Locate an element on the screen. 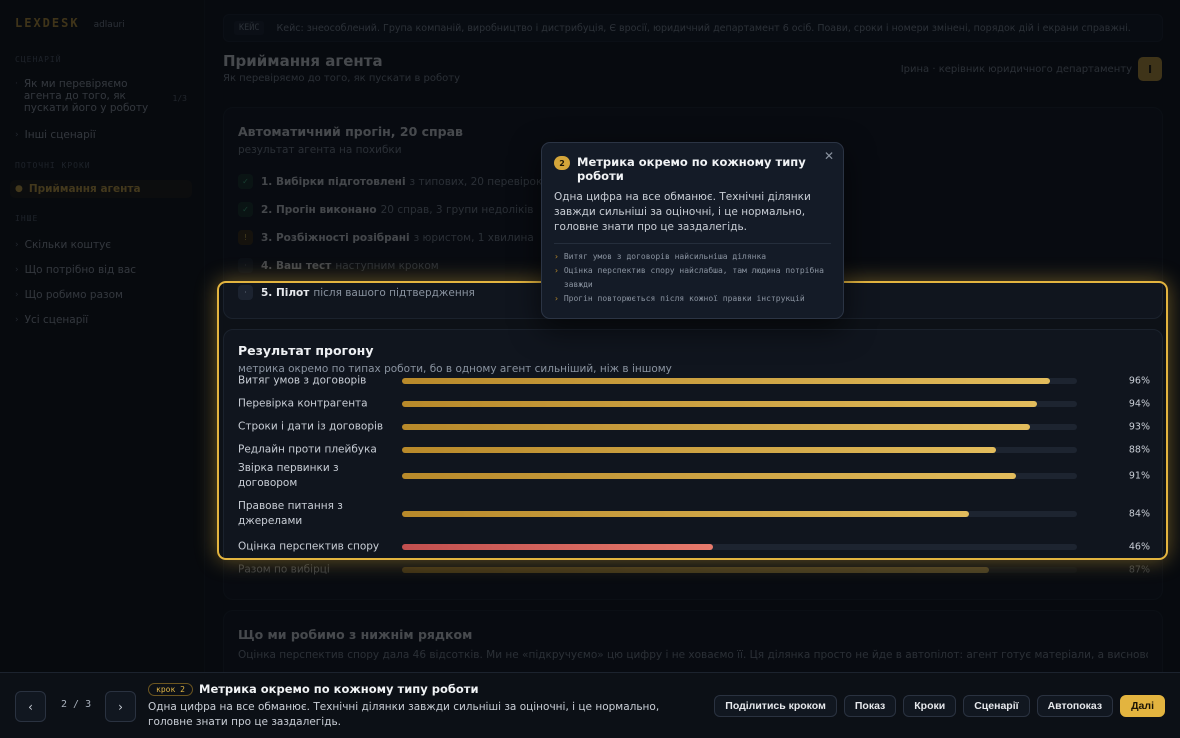 This screenshot has height=738, width=1180. popover-divider is located at coordinates (692, 243).